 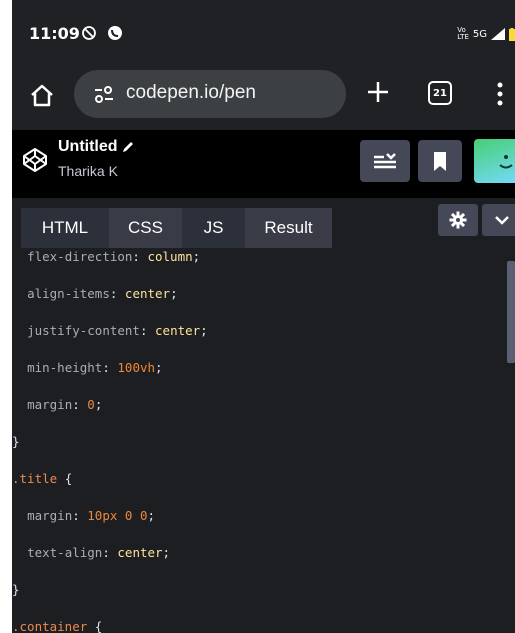 I want to click on code-line: text-align: center;, so click(x=99, y=552).